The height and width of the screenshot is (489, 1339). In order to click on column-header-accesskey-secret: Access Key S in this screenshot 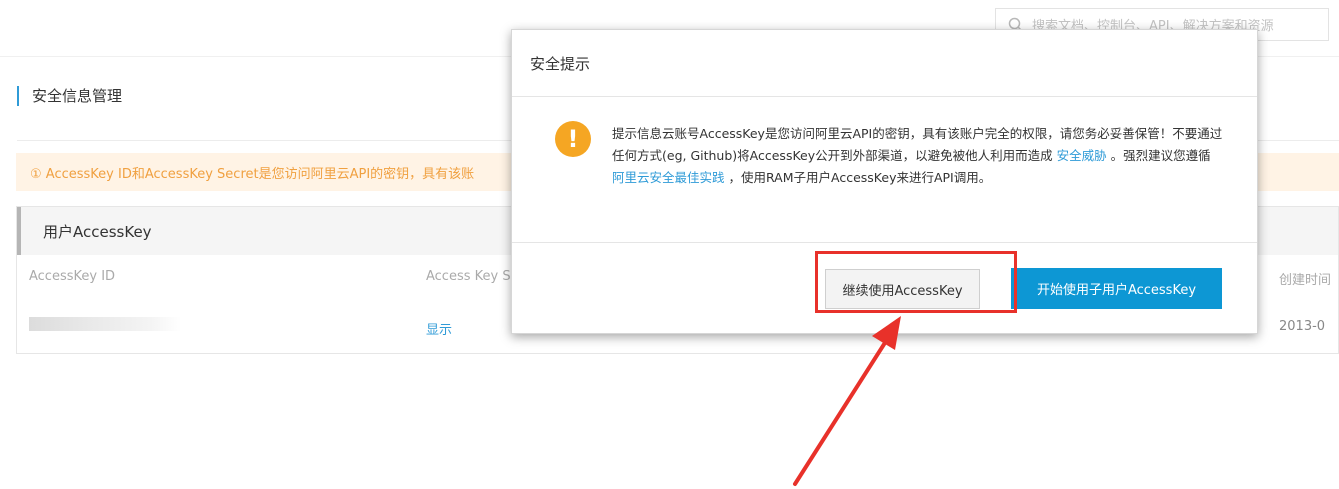, I will do `click(468, 276)`.